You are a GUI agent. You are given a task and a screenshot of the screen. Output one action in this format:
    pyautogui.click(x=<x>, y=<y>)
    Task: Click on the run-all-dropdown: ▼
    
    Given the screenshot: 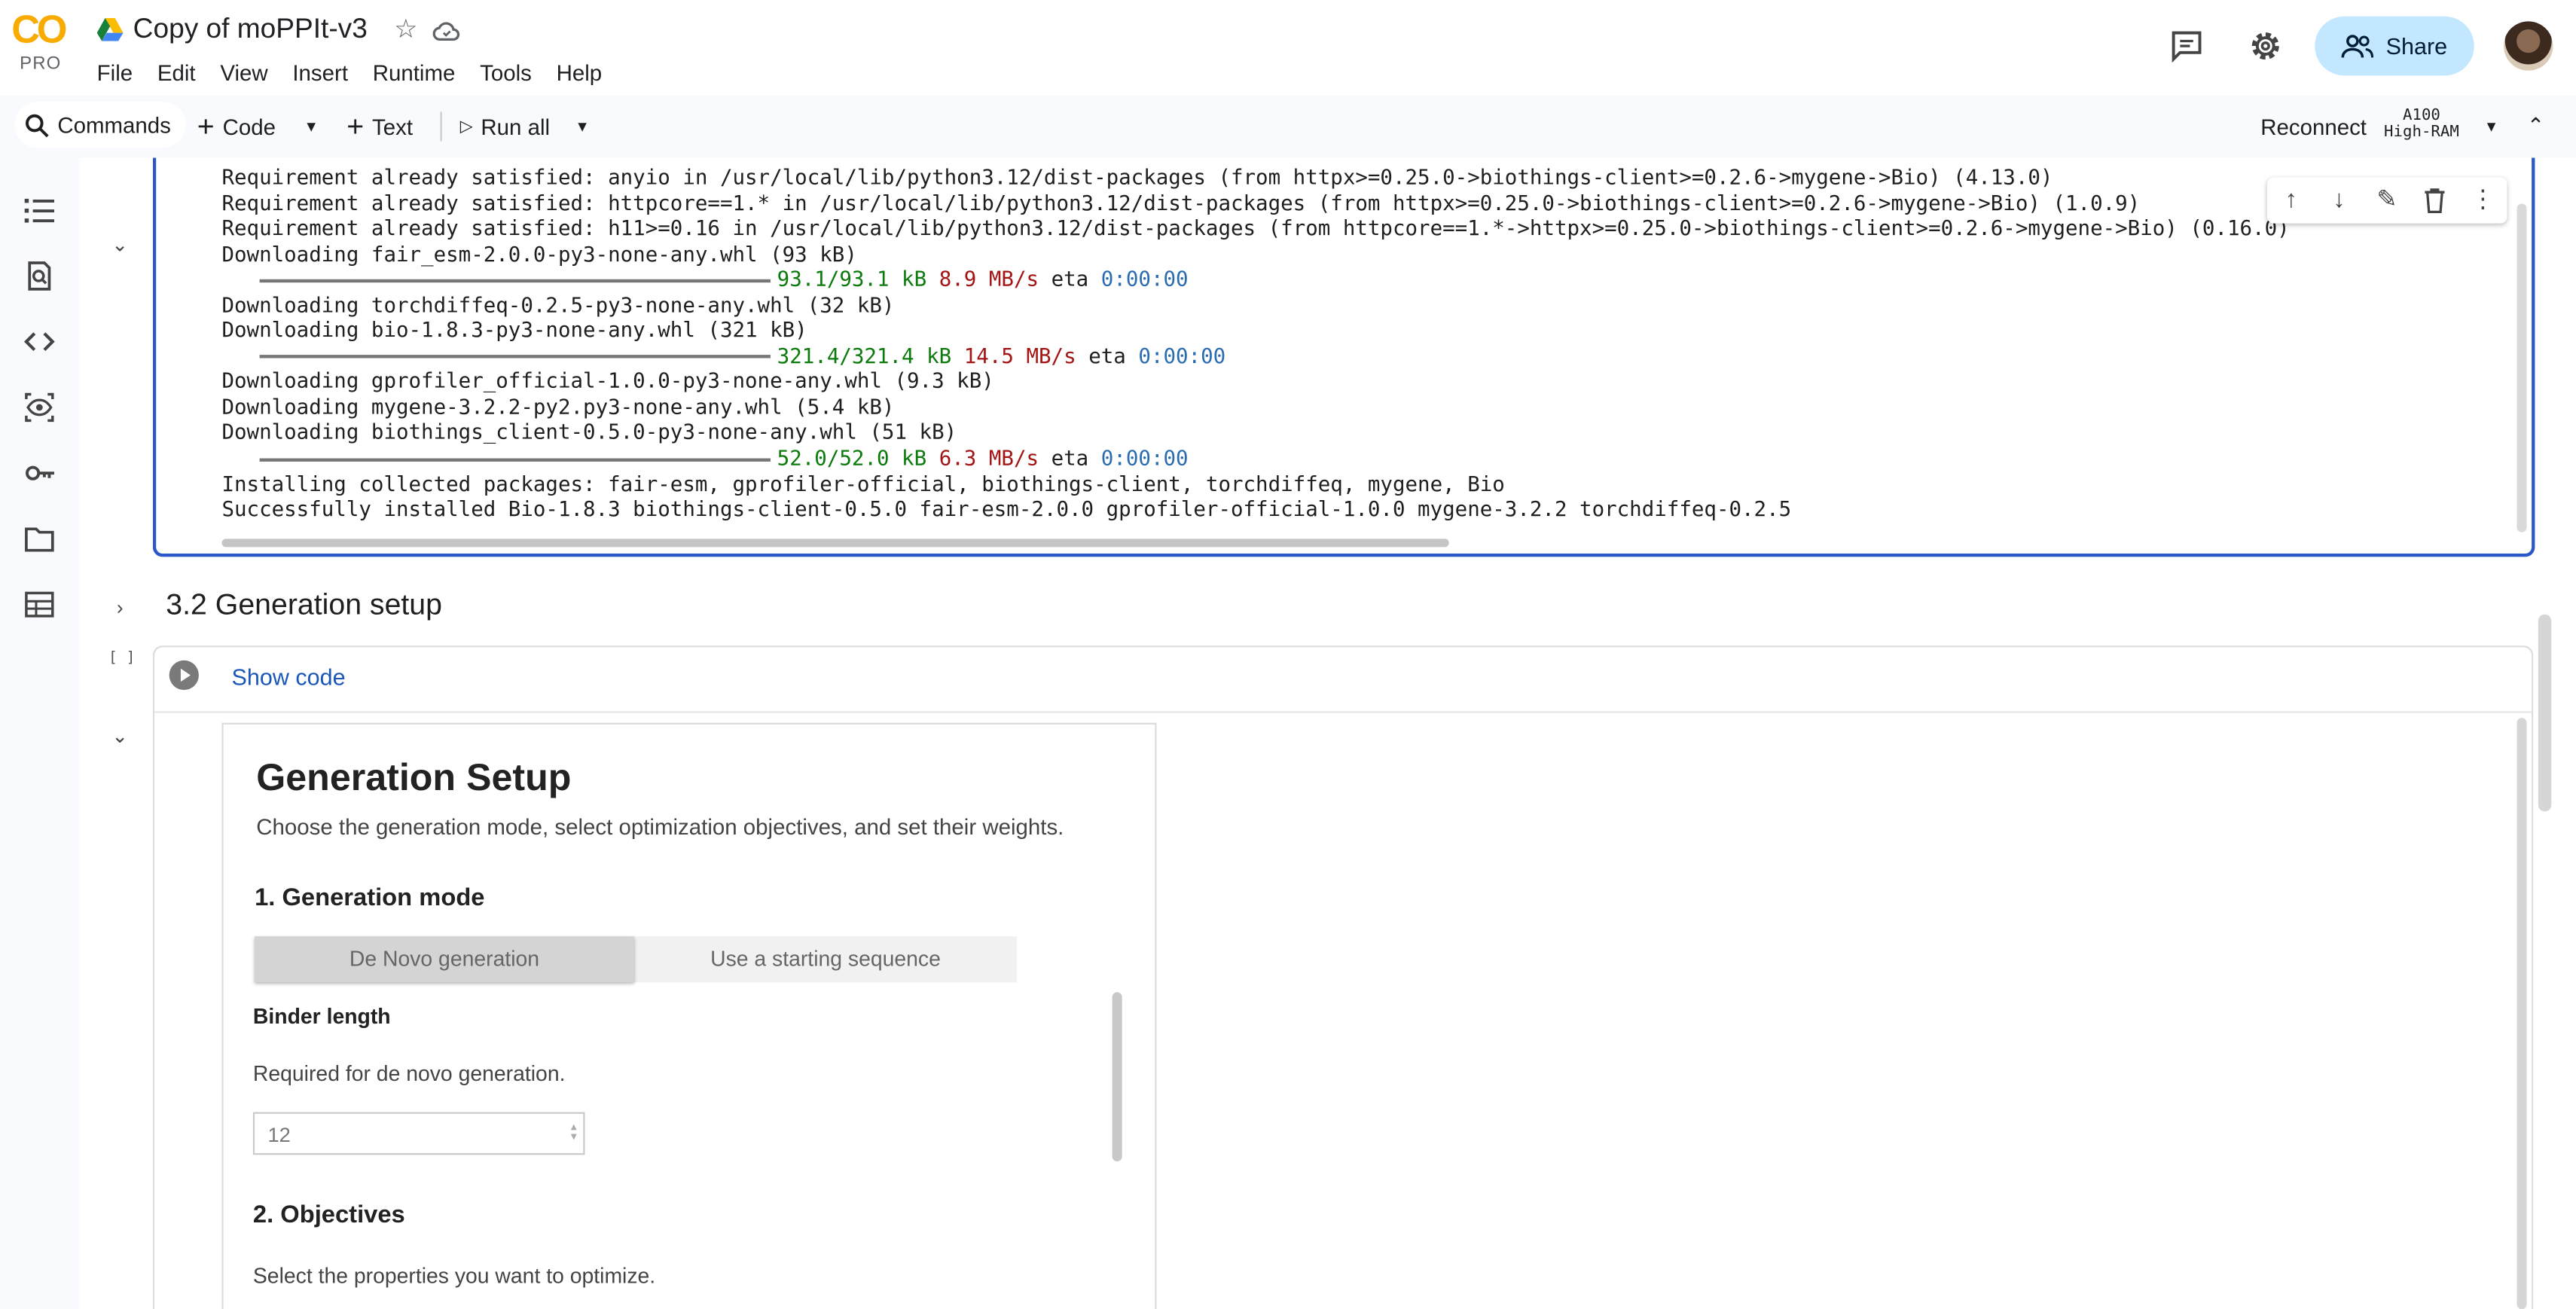 What is the action you would take?
    pyautogui.click(x=582, y=126)
    